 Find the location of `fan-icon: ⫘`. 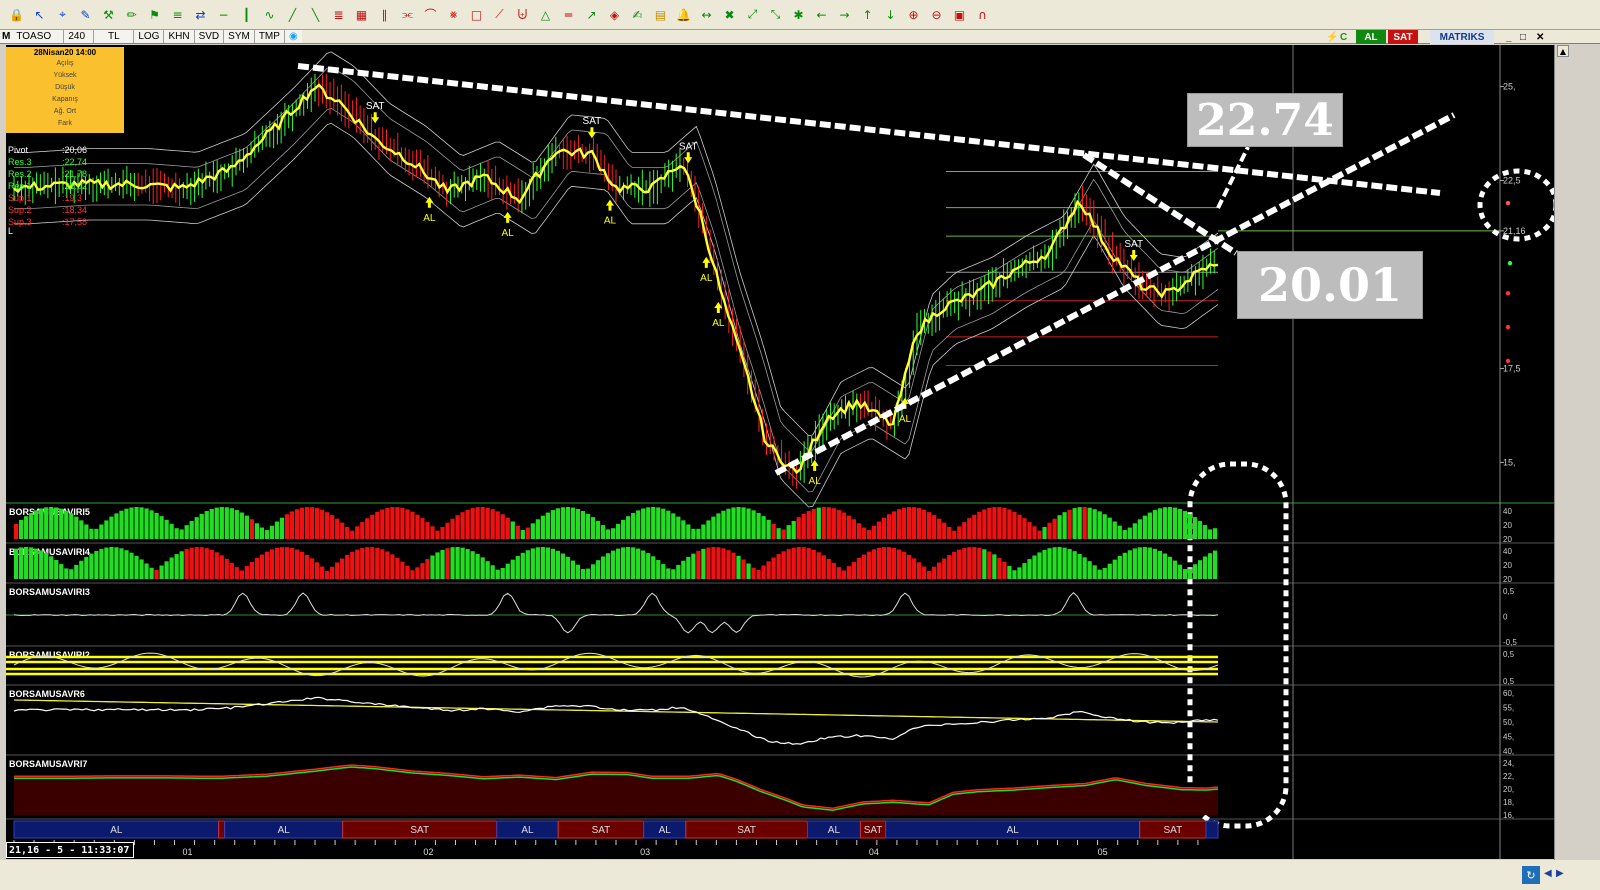

fan-icon: ⫘ is located at coordinates (407, 14).